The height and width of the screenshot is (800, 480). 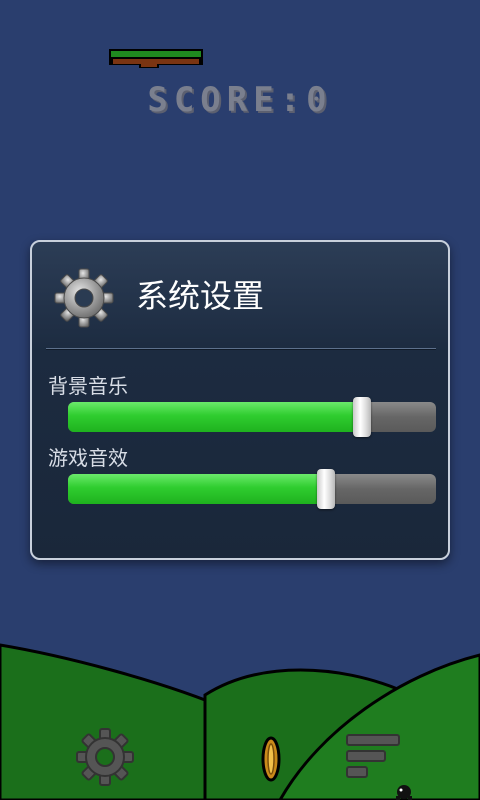 I want to click on bgm-volume-slider, so click(x=252, y=417).